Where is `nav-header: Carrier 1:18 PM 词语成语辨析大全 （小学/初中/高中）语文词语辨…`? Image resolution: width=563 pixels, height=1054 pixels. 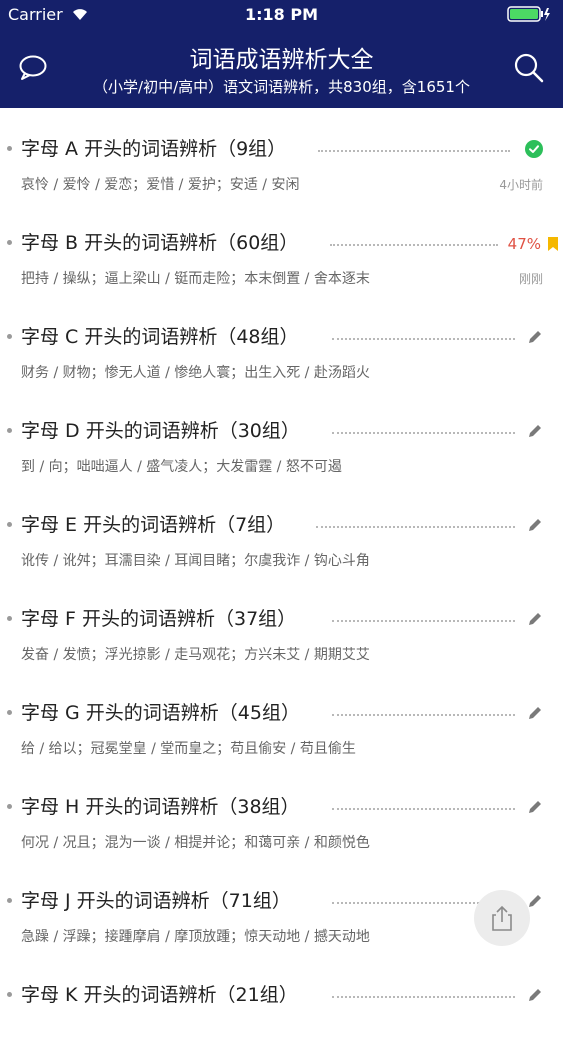
nav-header: Carrier 1:18 PM 词语成语辨析大全 （小学/初中/高中）语文词语辨… is located at coordinates (281, 54).